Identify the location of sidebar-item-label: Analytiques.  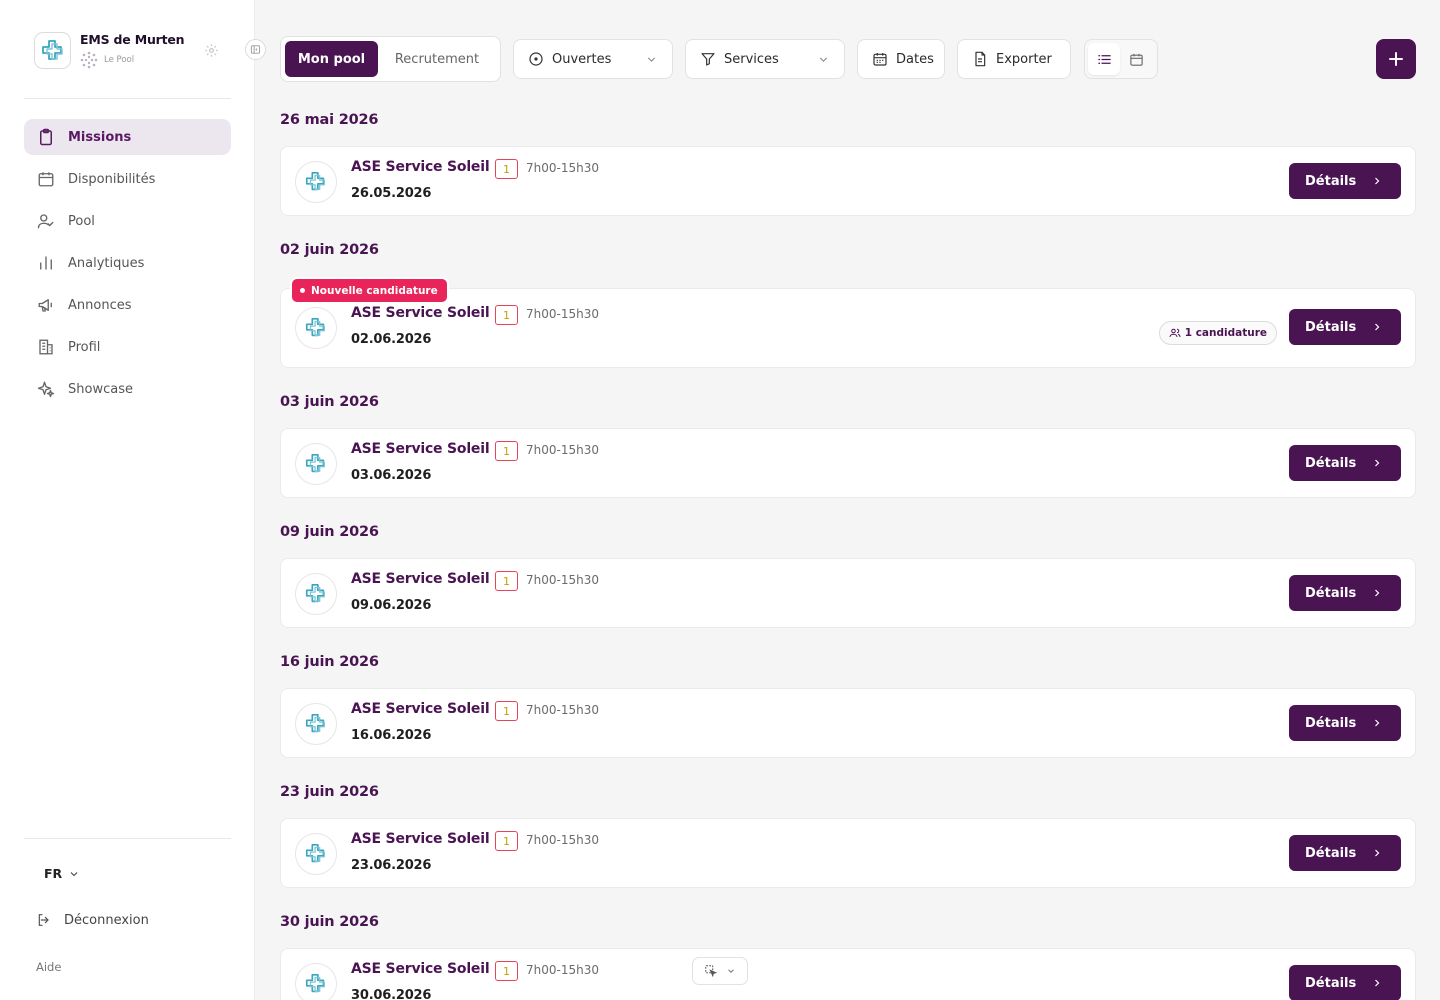
(106, 263).